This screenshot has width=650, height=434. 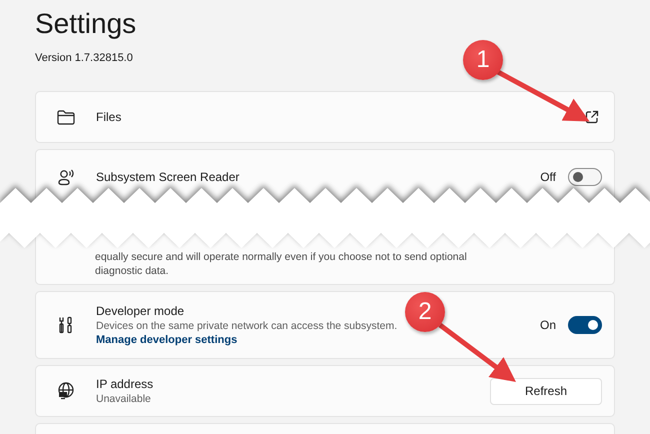 I want to click on refresh-button: Refresh, so click(x=546, y=391).